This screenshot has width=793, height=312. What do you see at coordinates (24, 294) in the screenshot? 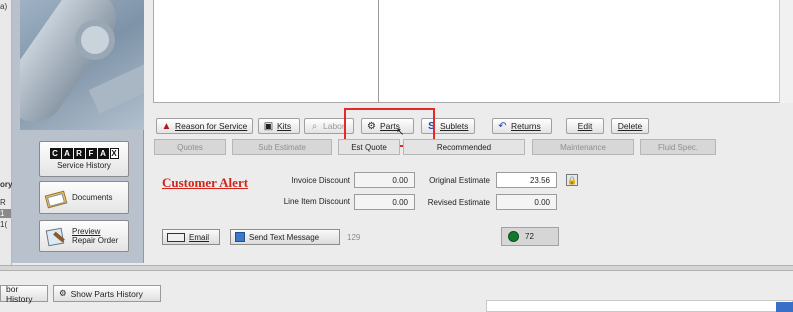
I see `labor-history-button: bor History` at bounding box center [24, 294].